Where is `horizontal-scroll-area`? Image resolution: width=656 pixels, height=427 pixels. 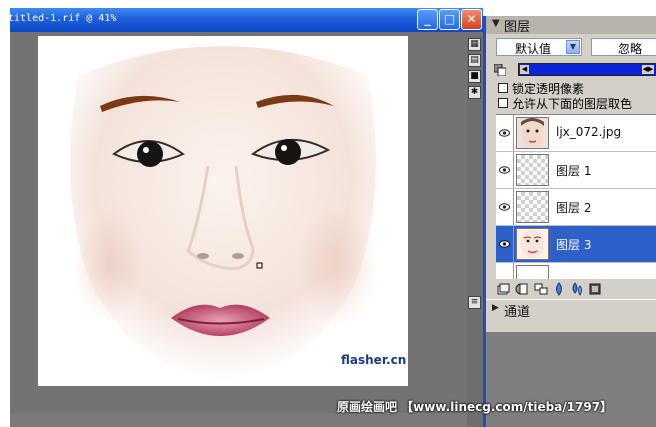 horizontal-scroll-area is located at coordinates (238, 420).